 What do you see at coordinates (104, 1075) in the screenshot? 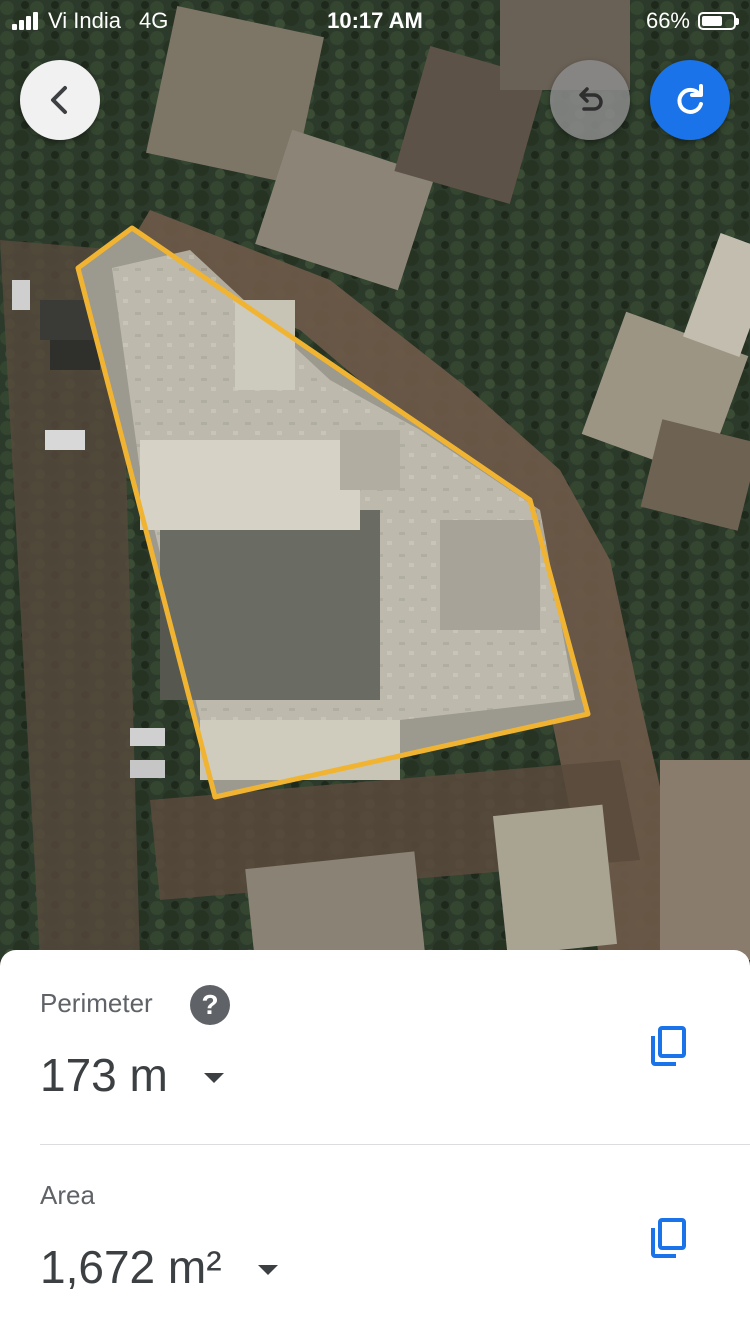
I see `perimeter-value: 173 m` at bounding box center [104, 1075].